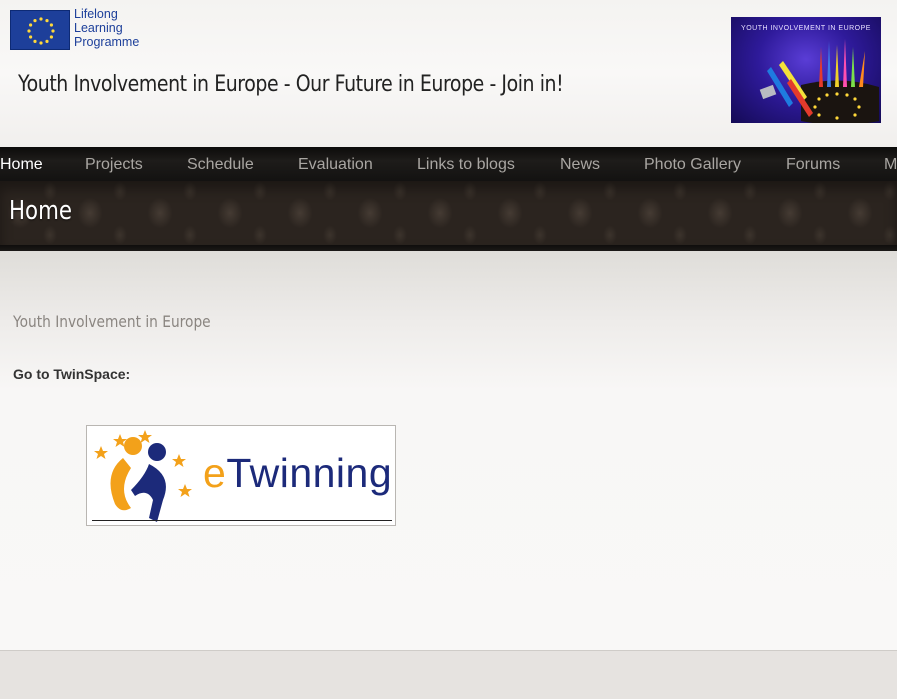 The image size is (897, 699). Describe the element at coordinates (448, 213) in the screenshot. I see `page-banner` at that location.